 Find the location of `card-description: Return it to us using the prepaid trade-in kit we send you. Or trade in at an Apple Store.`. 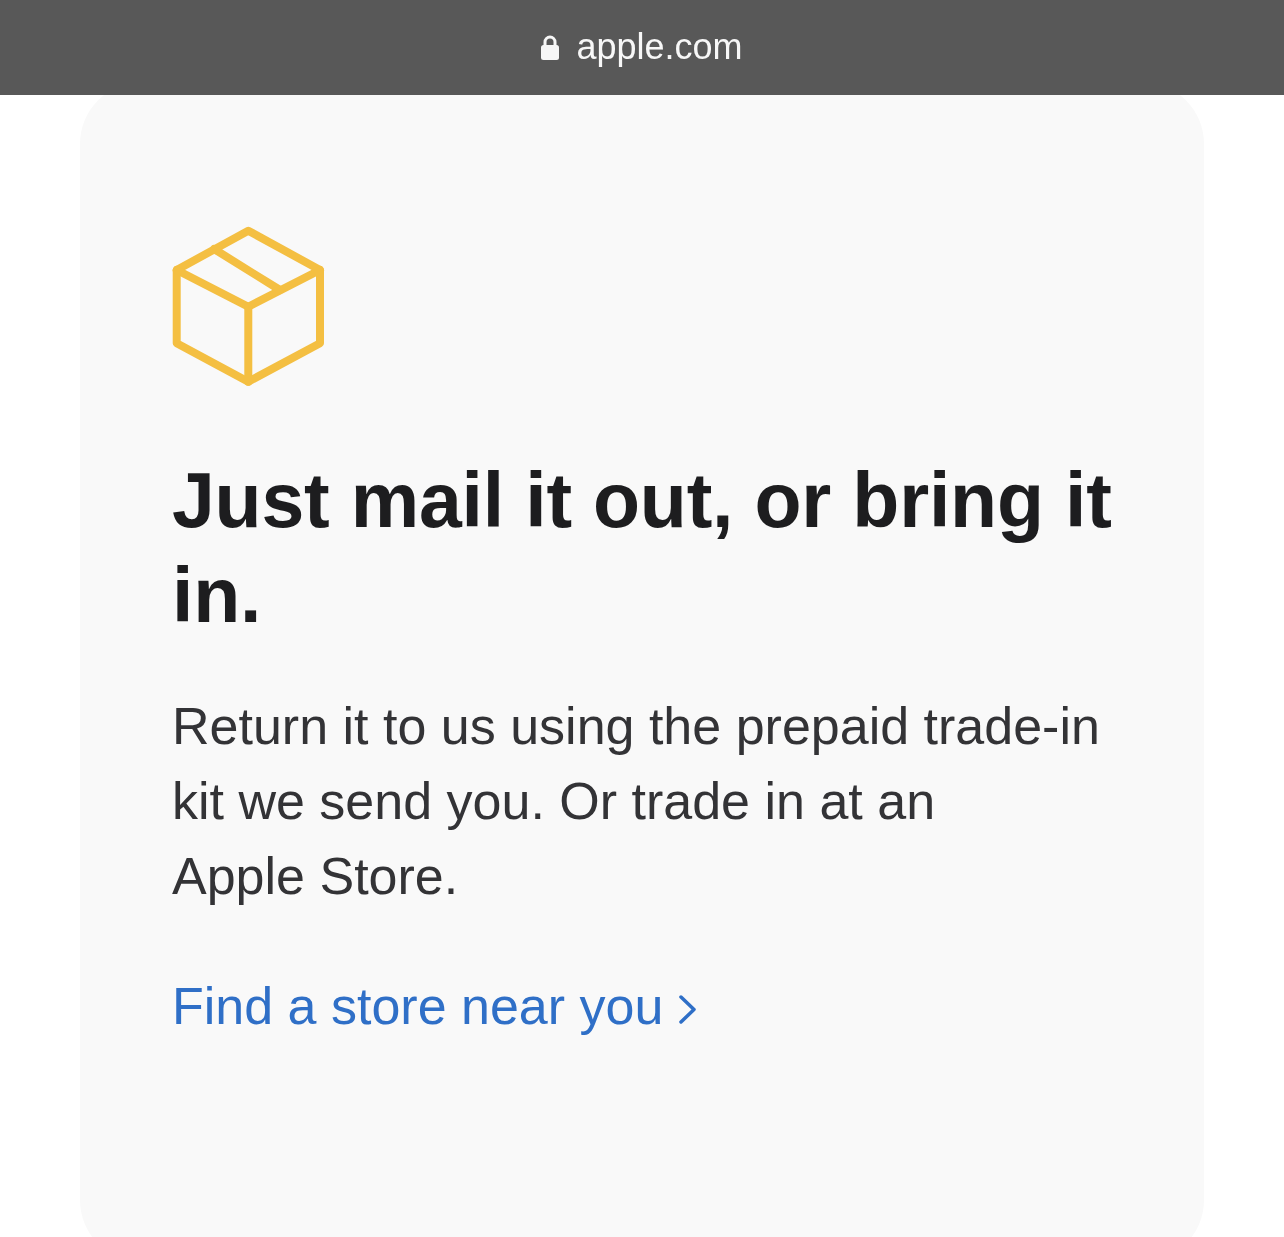

card-description: Return it to us using the prepaid trade-in kit we send you. Or trade in at an Apple Store. is located at coordinates (636, 801).